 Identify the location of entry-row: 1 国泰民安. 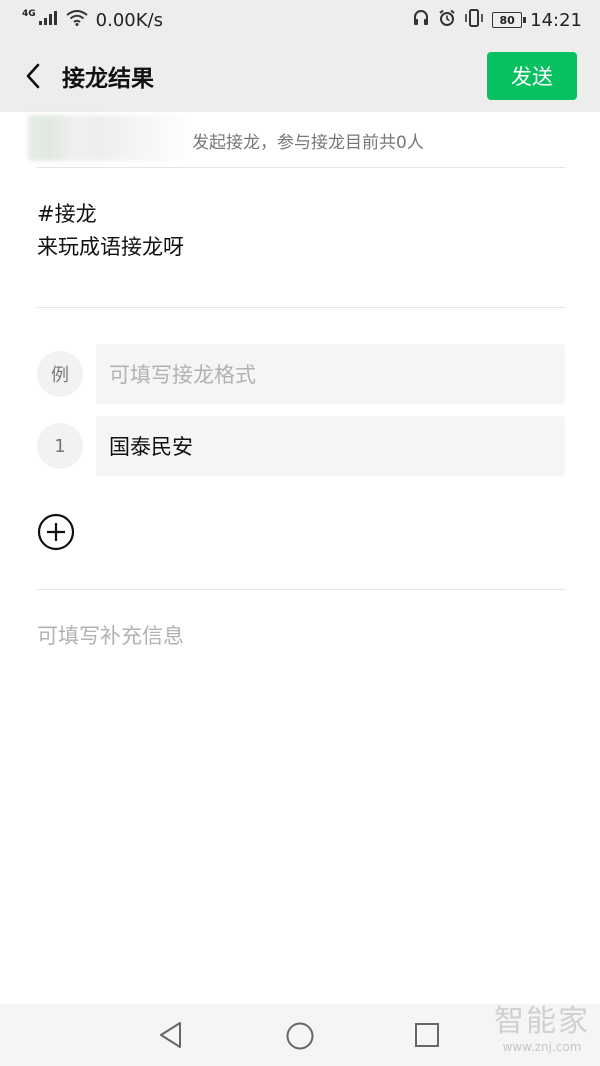
(301, 446).